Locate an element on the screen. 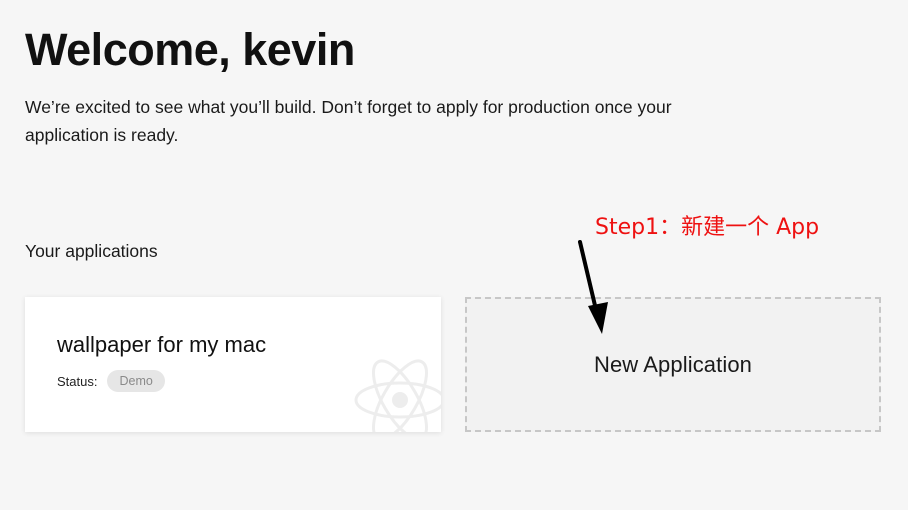  status-label: Status: is located at coordinates (77, 381).